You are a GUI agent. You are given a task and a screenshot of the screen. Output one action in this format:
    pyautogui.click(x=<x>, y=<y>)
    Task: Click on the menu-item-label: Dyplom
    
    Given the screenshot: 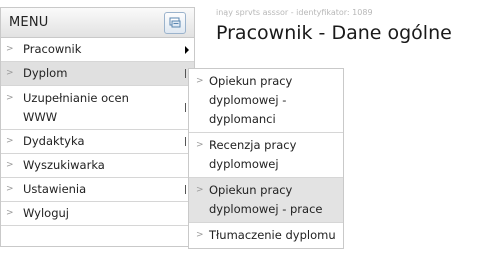 What is the action you would take?
    pyautogui.click(x=45, y=73)
    